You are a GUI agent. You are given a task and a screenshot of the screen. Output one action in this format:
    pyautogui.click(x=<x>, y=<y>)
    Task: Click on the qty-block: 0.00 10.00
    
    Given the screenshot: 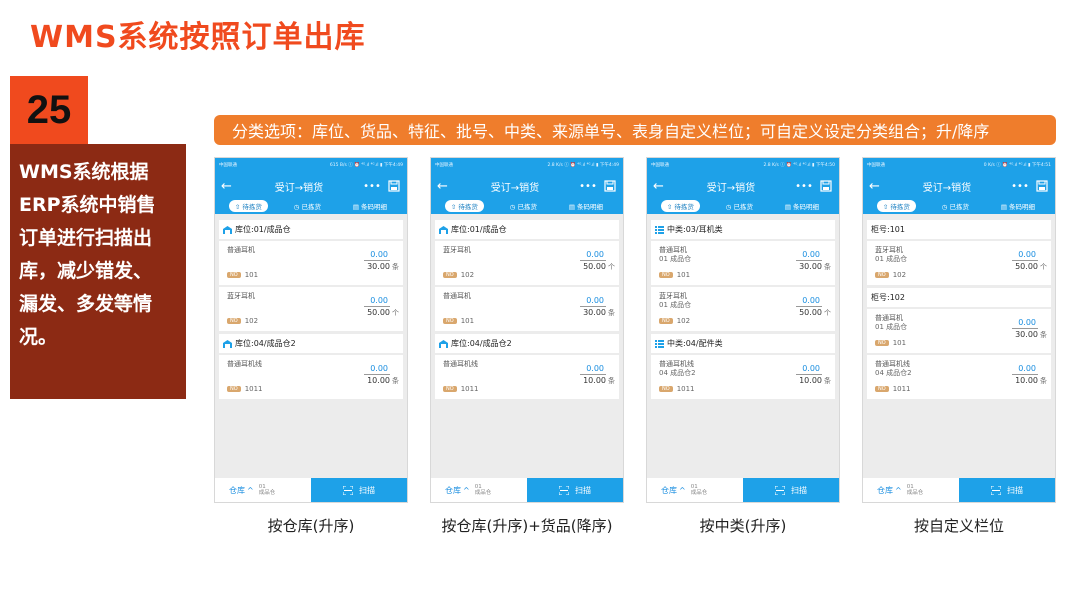 What is the action you would take?
    pyautogui.click(x=809, y=374)
    